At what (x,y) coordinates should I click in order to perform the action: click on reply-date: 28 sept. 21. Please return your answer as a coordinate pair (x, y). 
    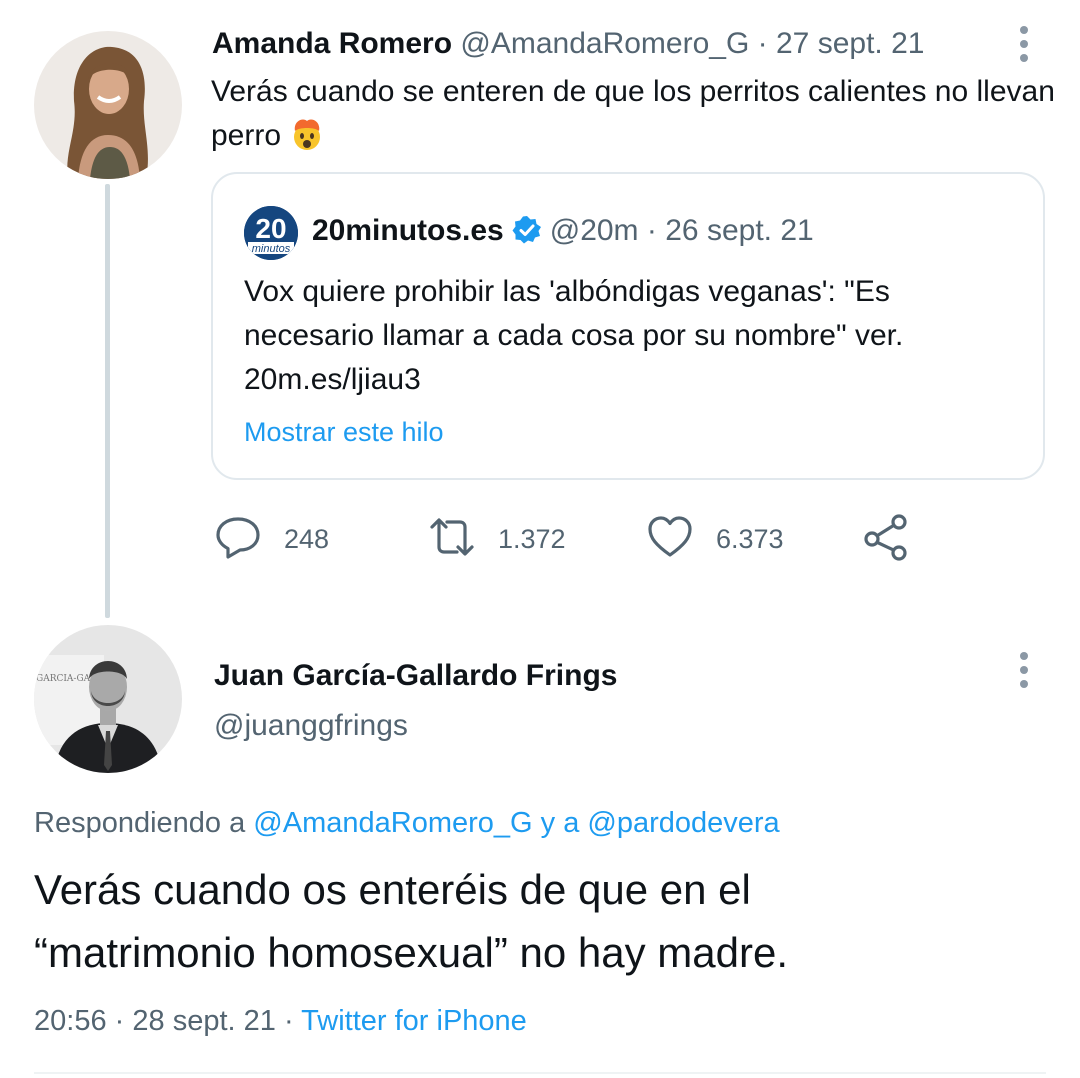
    Looking at the image, I should click on (204, 1021).